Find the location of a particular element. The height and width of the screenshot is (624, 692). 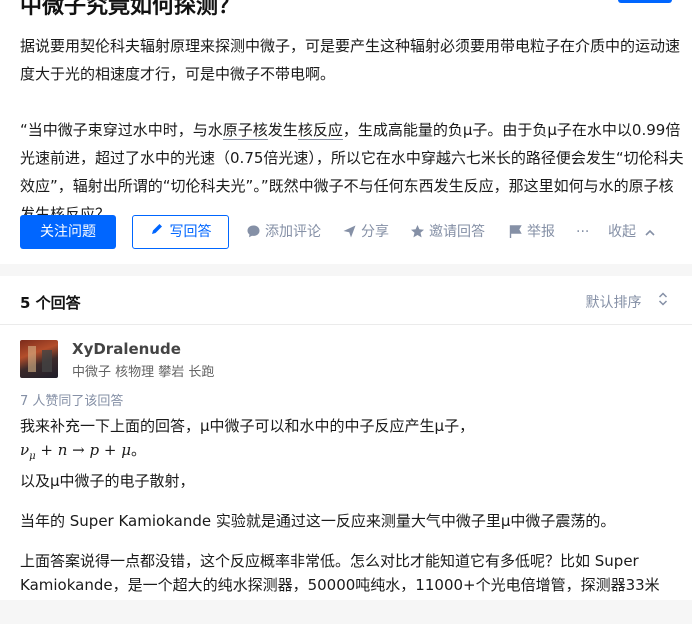

formula-end: 。 is located at coordinates (138, 450).